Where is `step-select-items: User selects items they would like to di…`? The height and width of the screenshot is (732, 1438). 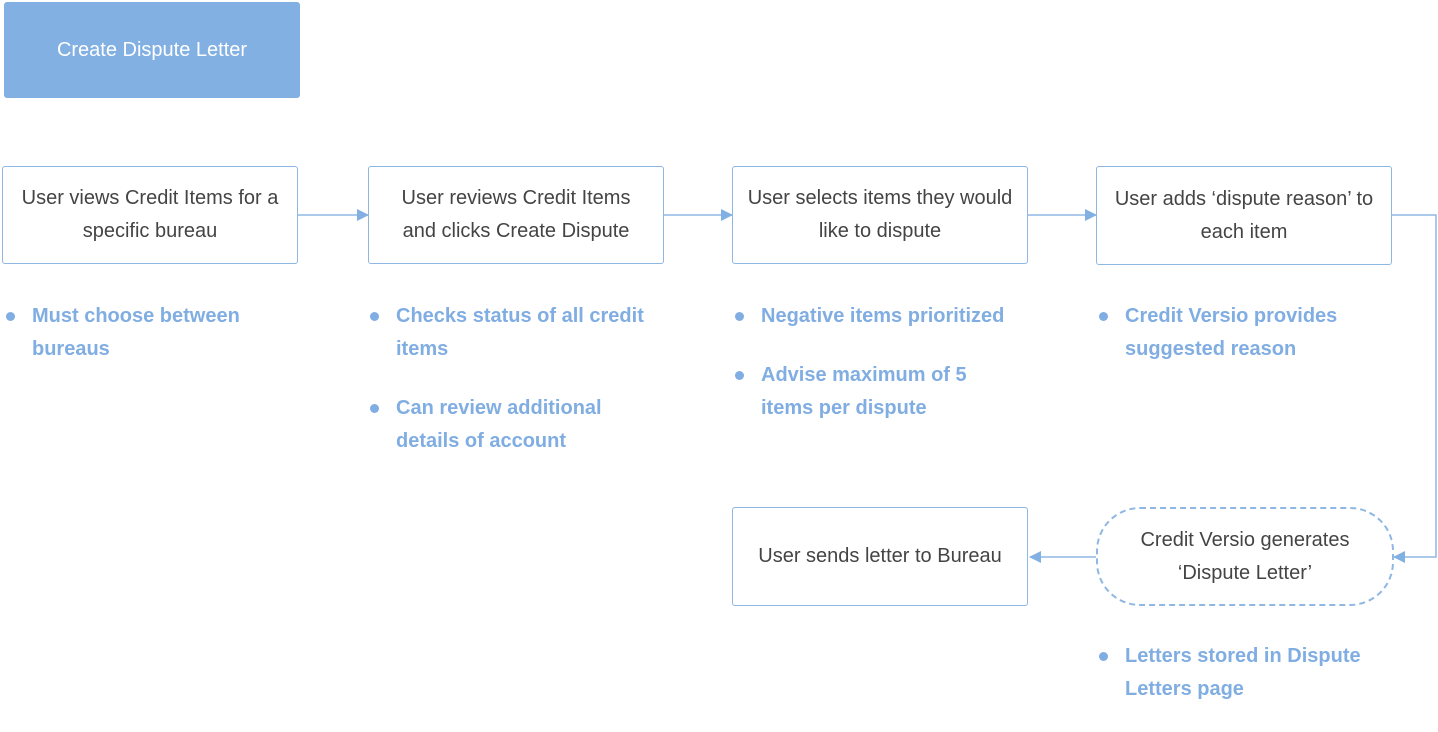
step-select-items: User selects items they would like to di… is located at coordinates (880, 215).